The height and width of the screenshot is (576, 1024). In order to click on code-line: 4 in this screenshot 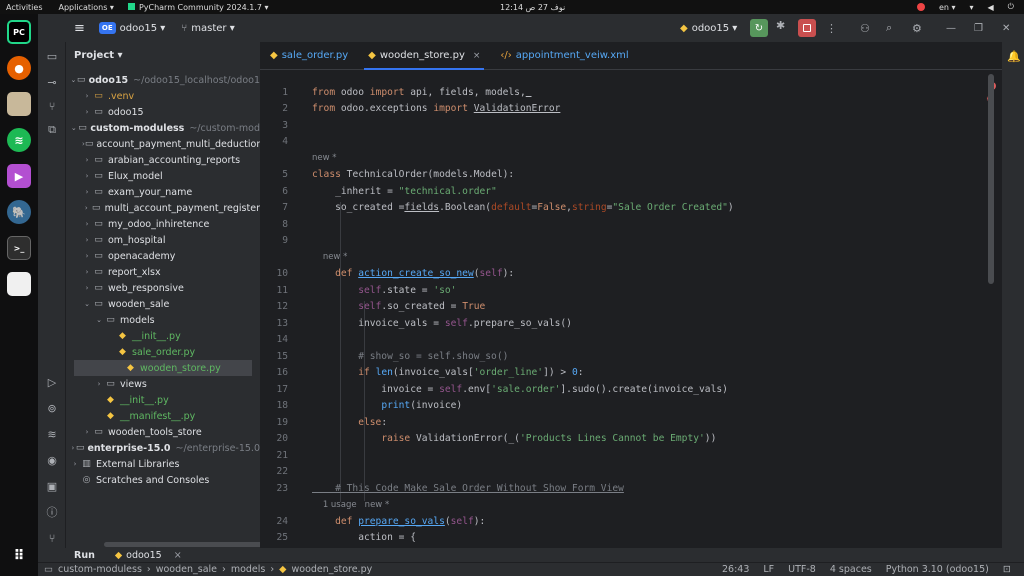, I will do `click(642, 142)`.